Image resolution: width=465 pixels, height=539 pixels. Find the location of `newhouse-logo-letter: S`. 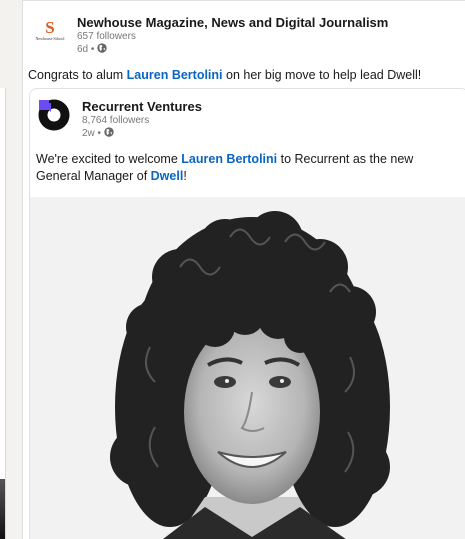

newhouse-logo-letter: S is located at coordinates (50, 27).